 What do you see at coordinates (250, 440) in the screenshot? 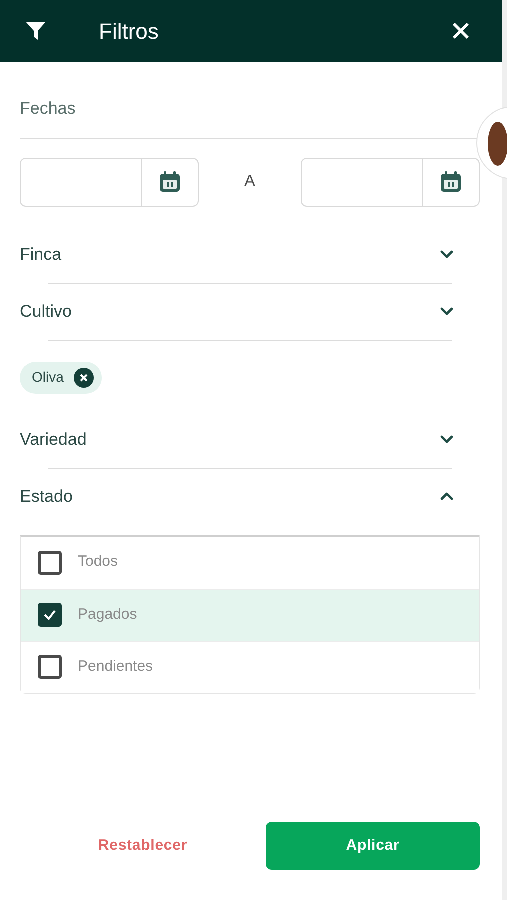
I see `section-header: Variedad` at bounding box center [250, 440].